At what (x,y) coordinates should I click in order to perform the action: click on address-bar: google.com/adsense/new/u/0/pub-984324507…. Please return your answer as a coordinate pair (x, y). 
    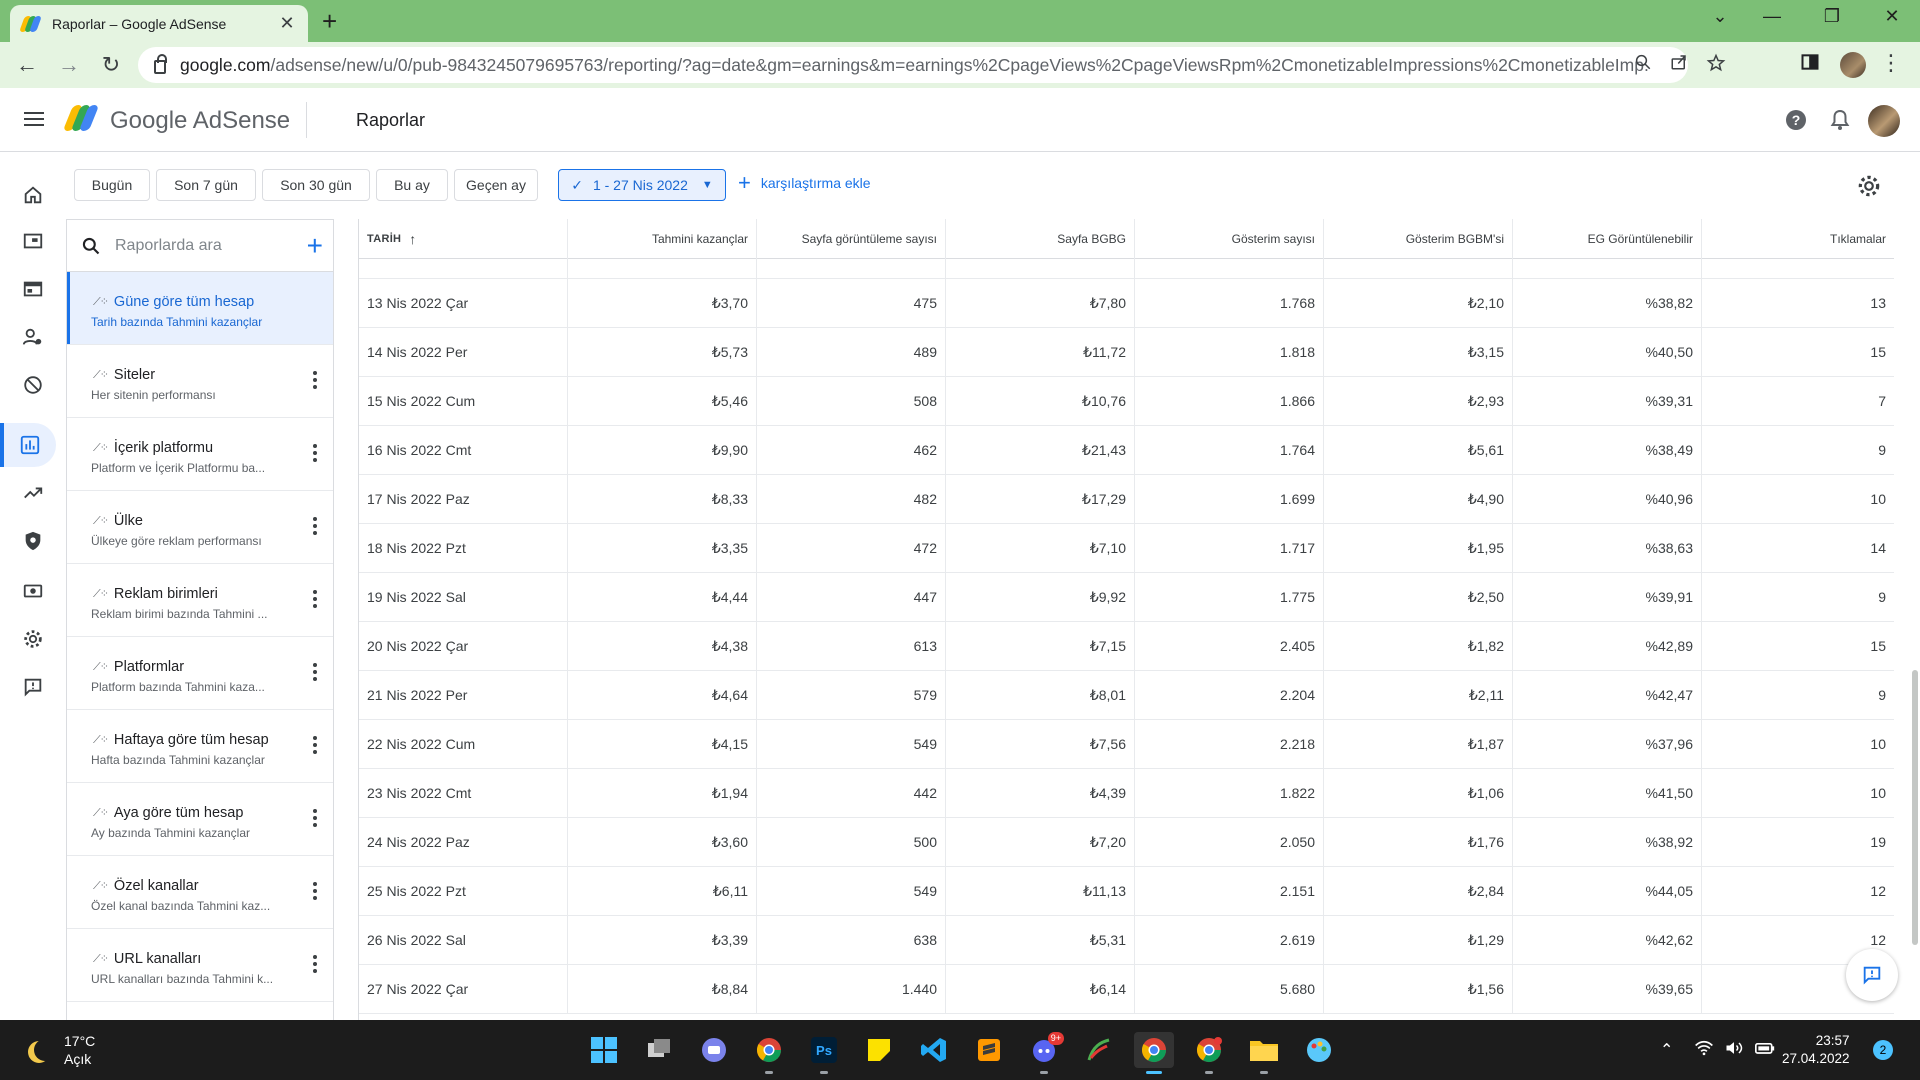
    Looking at the image, I should click on (932, 65).